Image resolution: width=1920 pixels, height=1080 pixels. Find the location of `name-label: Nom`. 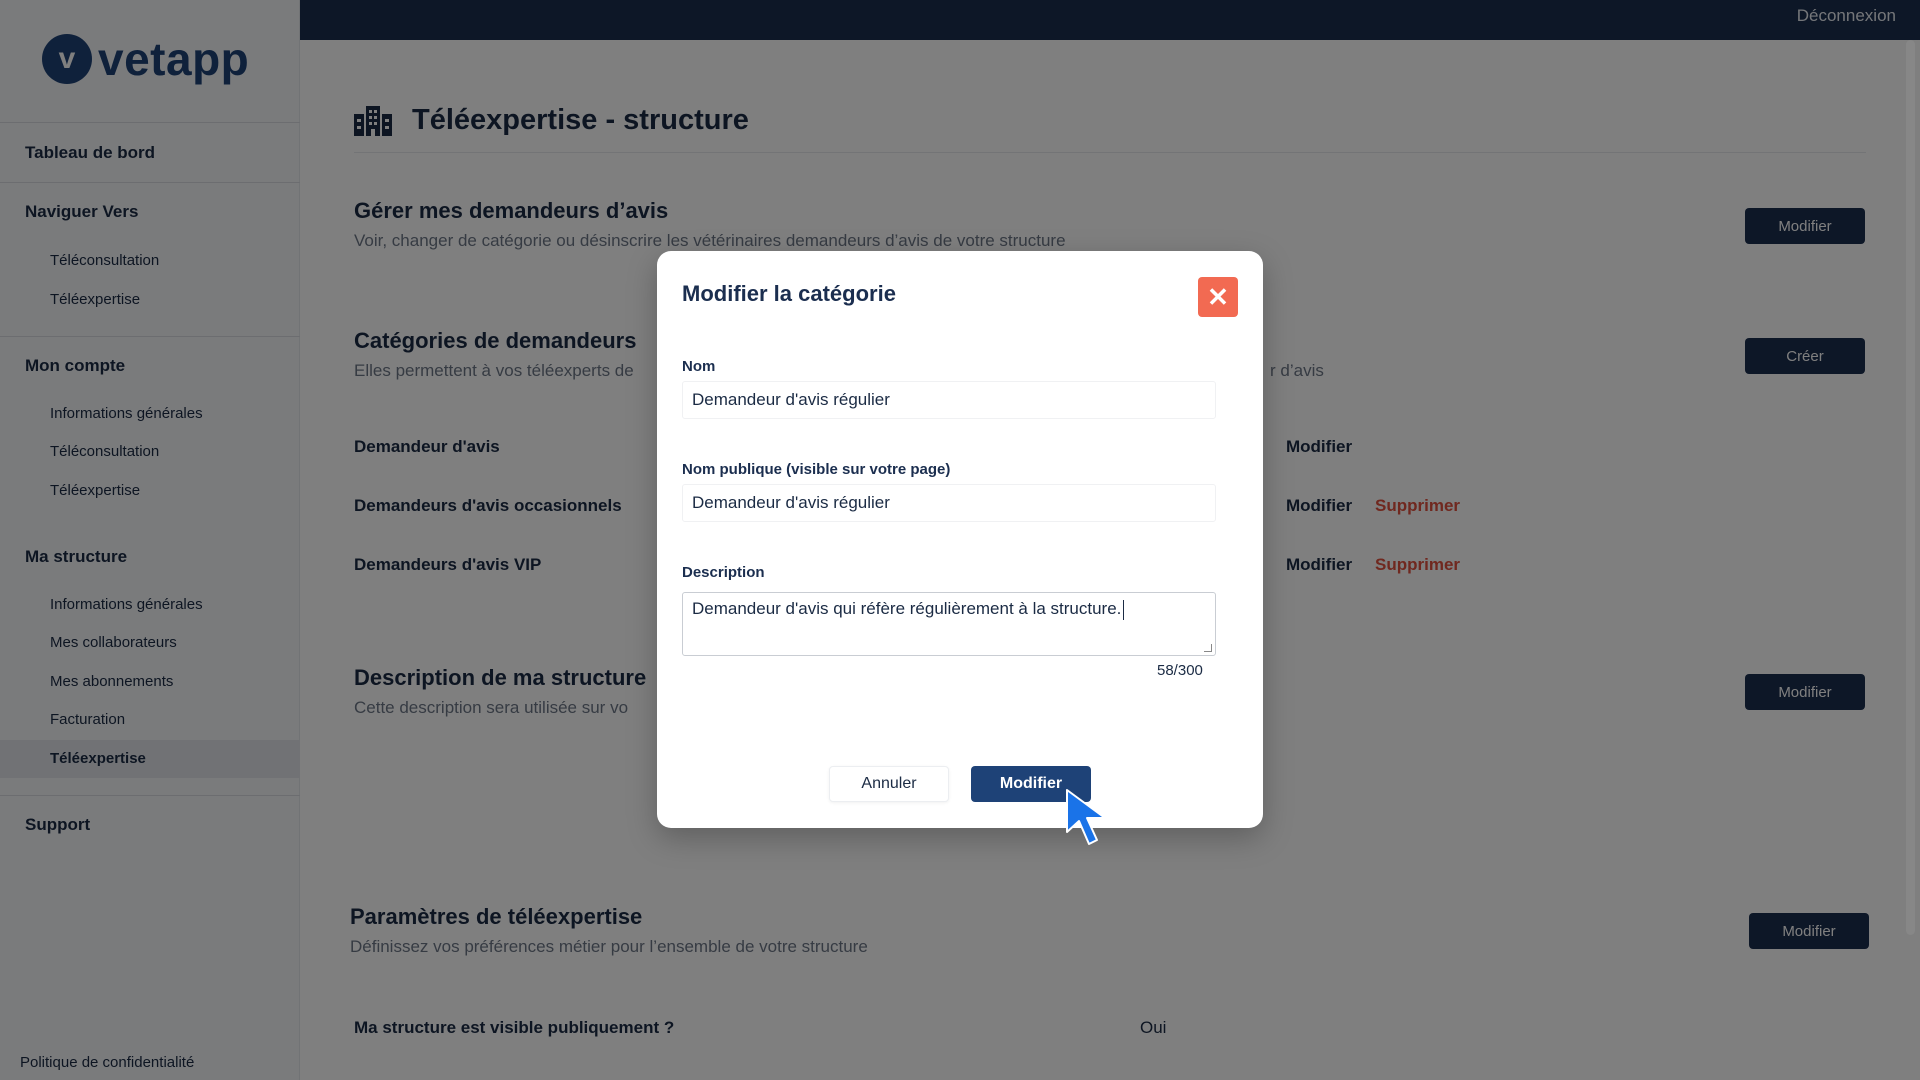

name-label: Nom is located at coordinates (699, 366).